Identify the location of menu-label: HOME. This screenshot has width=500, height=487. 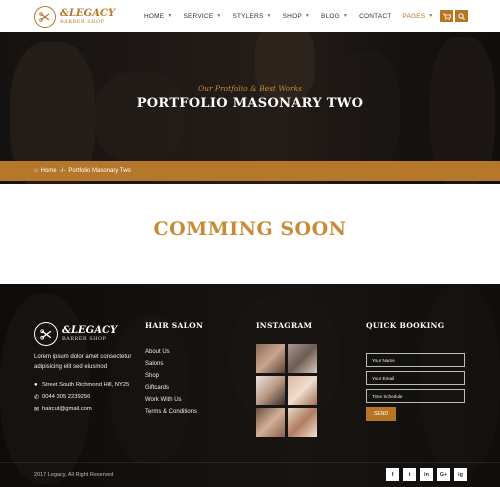
(154, 16).